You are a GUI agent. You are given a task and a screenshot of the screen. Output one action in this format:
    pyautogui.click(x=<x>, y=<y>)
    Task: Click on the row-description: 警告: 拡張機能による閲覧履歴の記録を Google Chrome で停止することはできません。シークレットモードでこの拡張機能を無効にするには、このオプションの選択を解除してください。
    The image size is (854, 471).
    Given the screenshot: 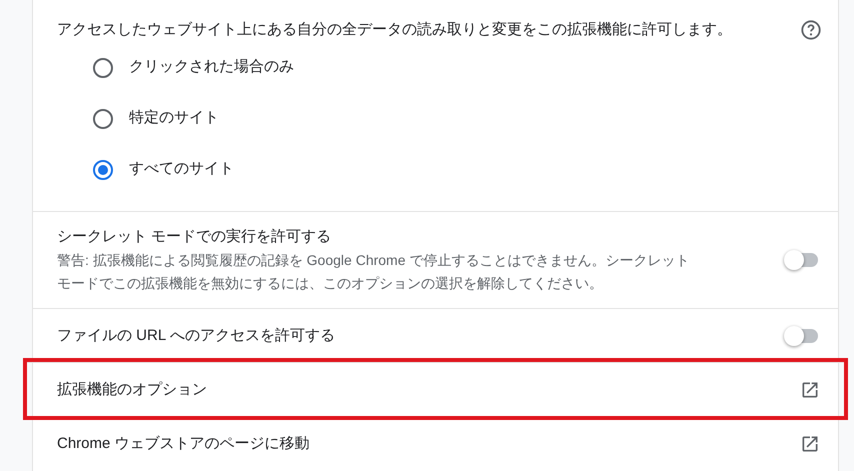 What is the action you would take?
    pyautogui.click(x=373, y=272)
    